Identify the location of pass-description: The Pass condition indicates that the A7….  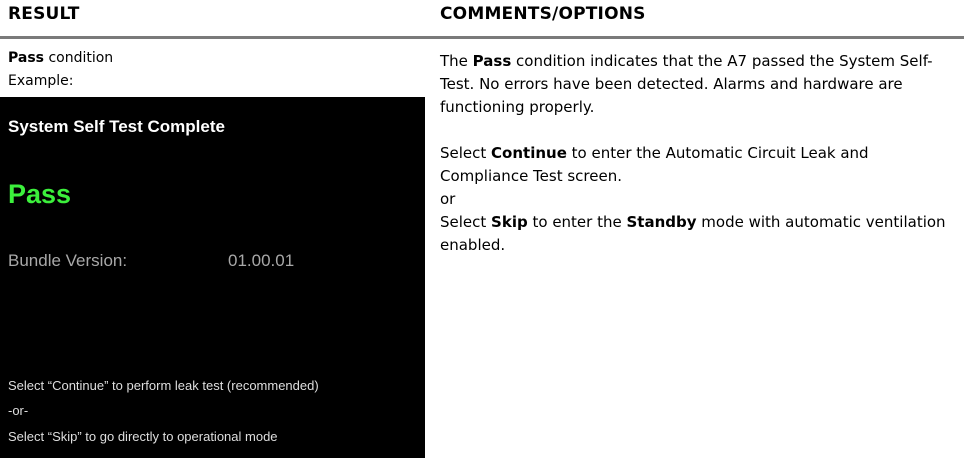
(695, 84).